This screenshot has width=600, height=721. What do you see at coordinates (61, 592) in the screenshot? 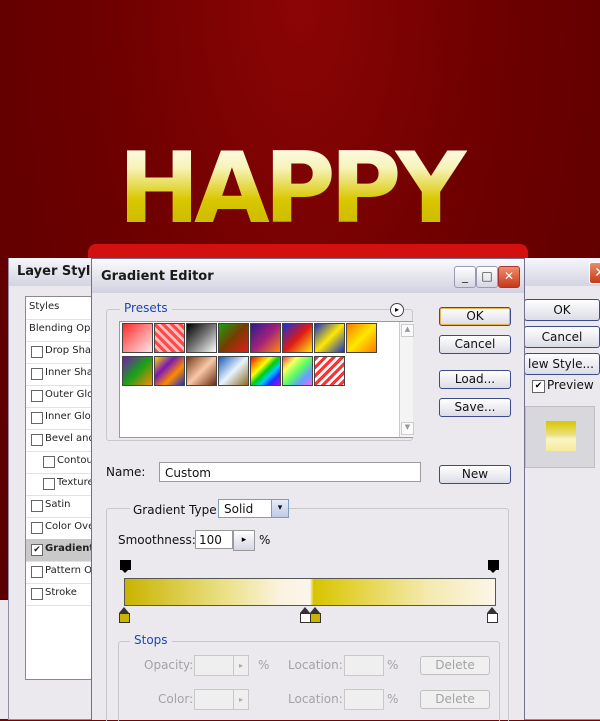
I see `styles-item-label: Stroke` at bounding box center [61, 592].